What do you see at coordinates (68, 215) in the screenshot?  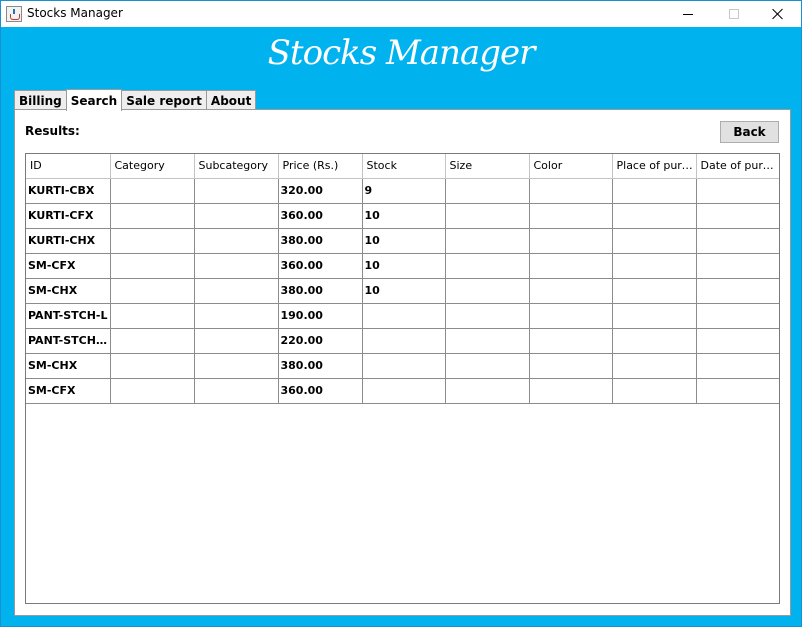 I see `table-cell: KURTI-CFX` at bounding box center [68, 215].